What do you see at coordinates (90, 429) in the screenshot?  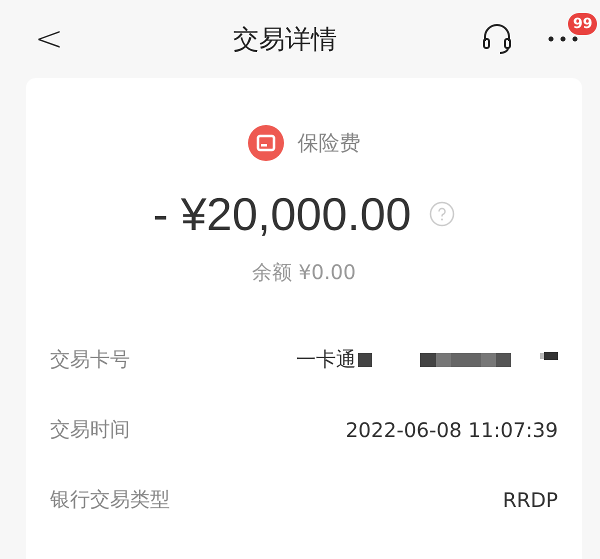 I see `detail-label: 交易时间` at bounding box center [90, 429].